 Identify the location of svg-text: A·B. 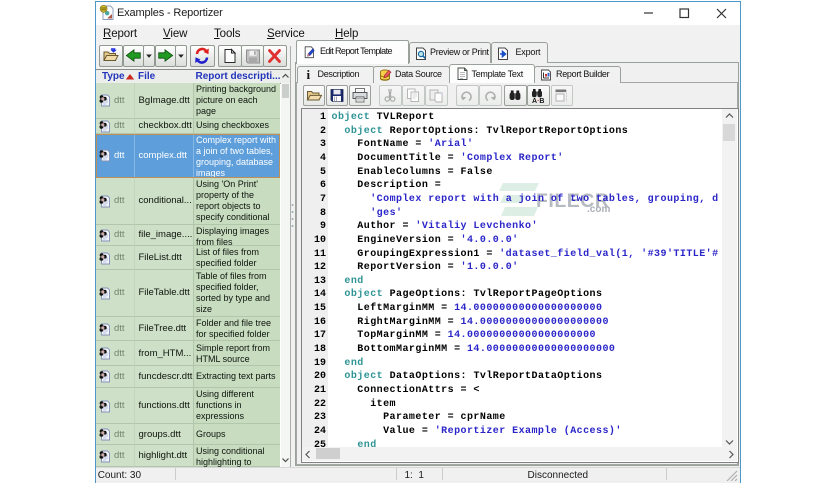
(538, 101).